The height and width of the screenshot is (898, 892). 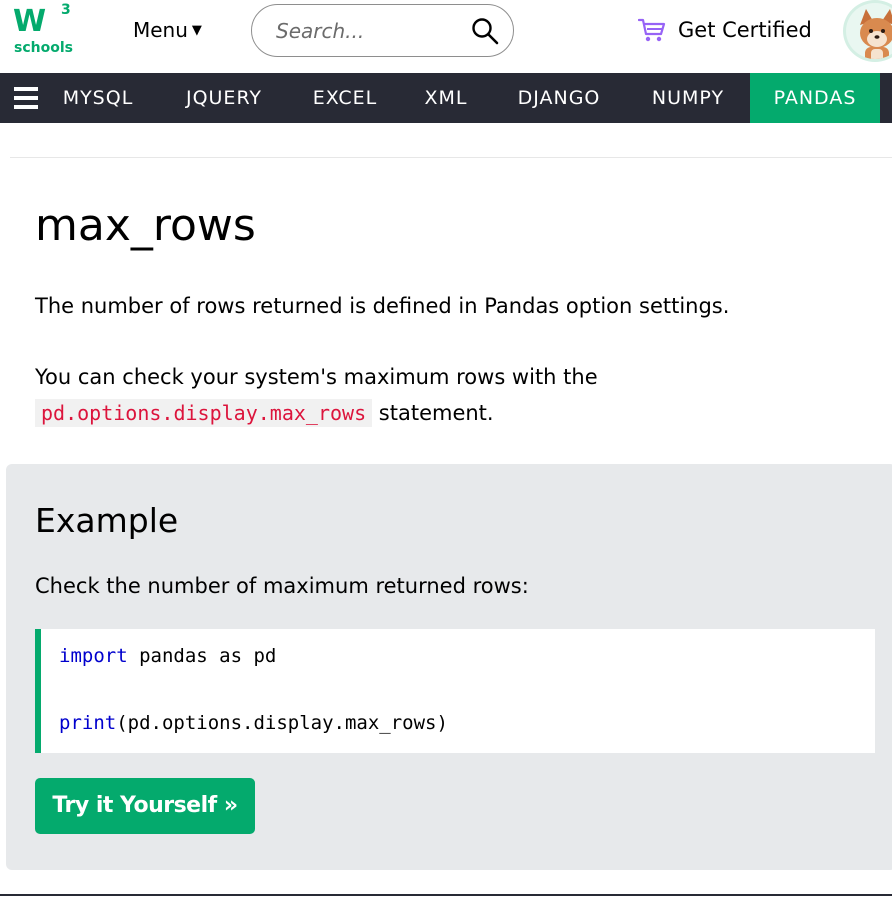 I want to click on bottom-border, so click(x=446, y=896).